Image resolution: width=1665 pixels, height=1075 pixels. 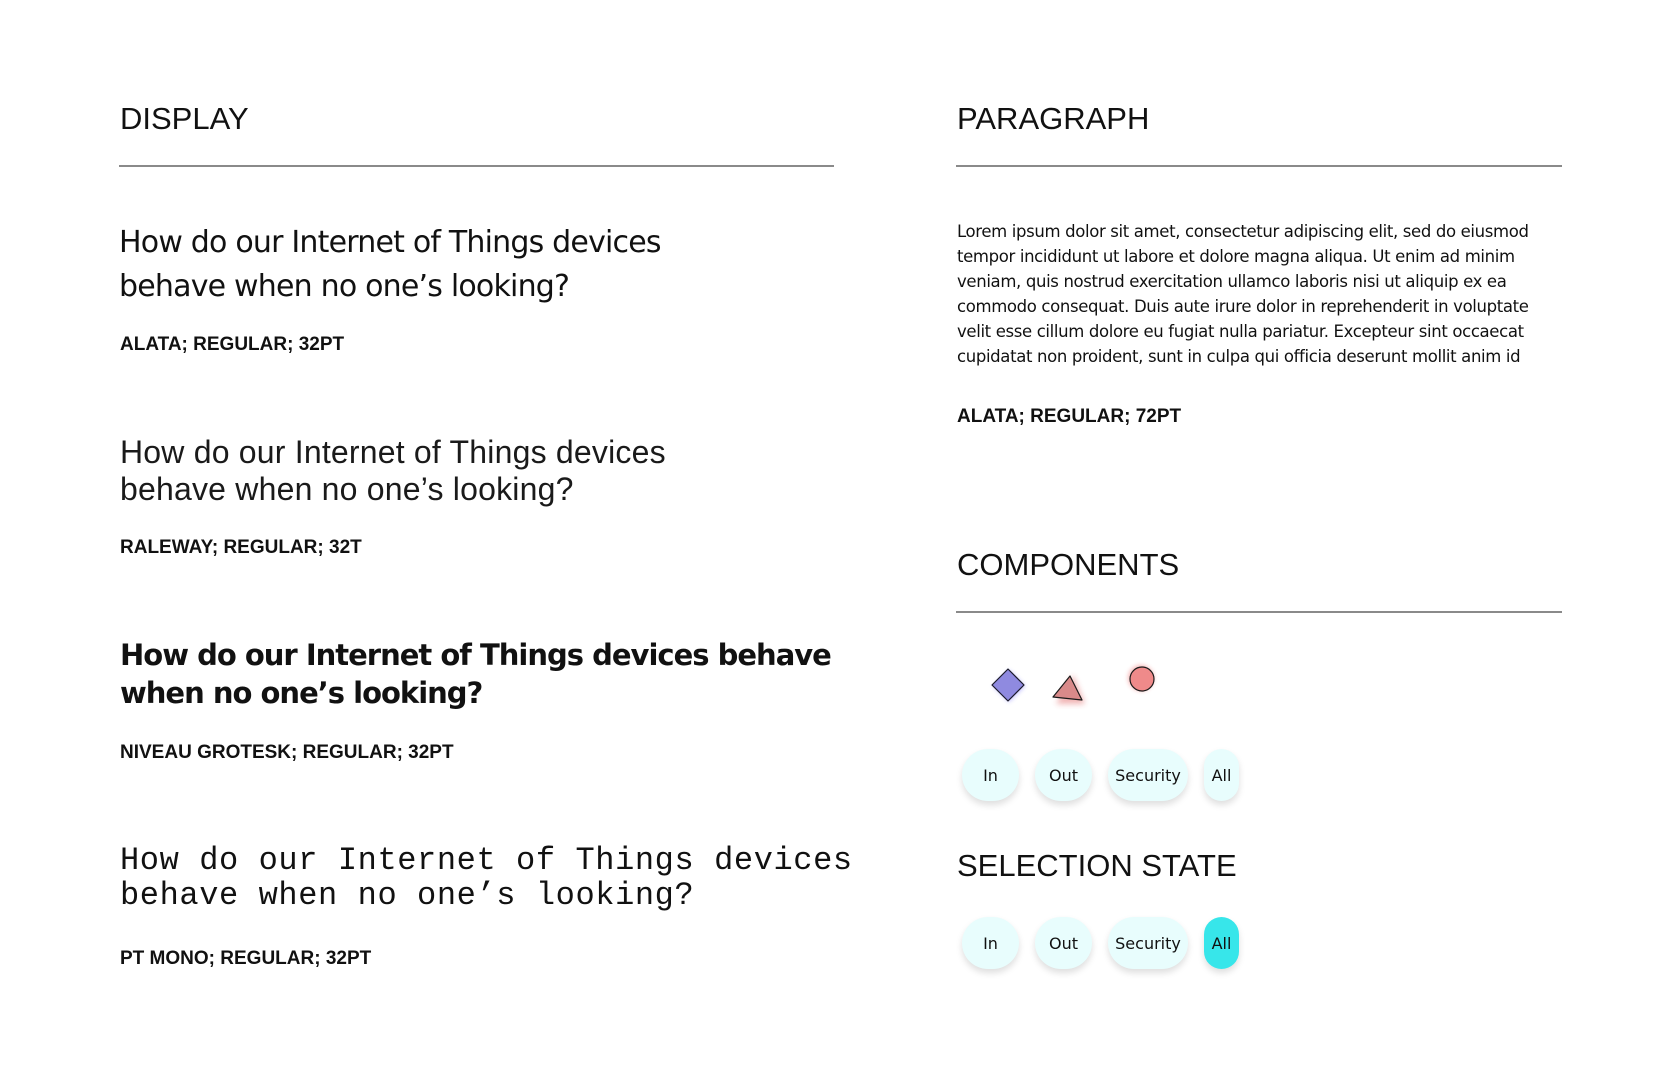 I want to click on components-divider, so click(x=1259, y=612).